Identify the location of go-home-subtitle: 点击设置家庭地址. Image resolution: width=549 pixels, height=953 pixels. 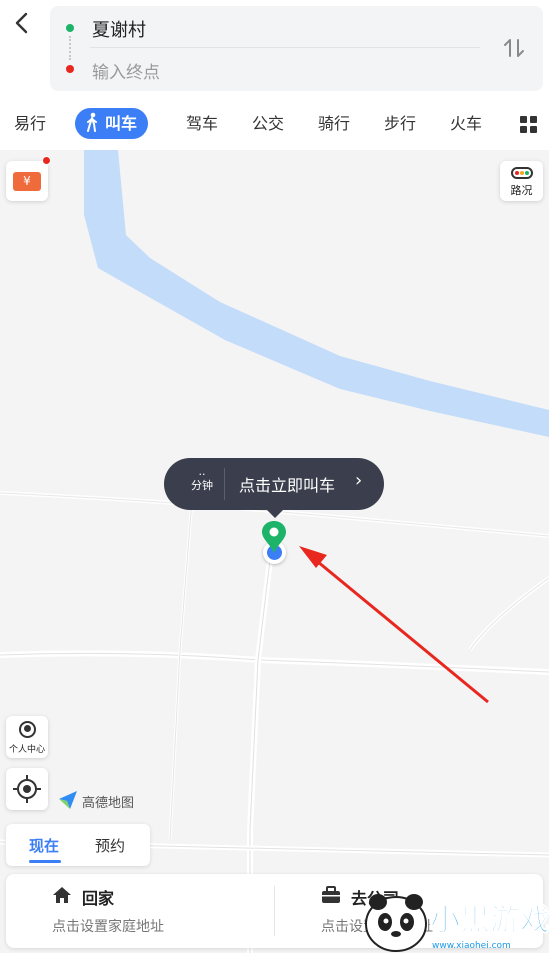
(108, 927).